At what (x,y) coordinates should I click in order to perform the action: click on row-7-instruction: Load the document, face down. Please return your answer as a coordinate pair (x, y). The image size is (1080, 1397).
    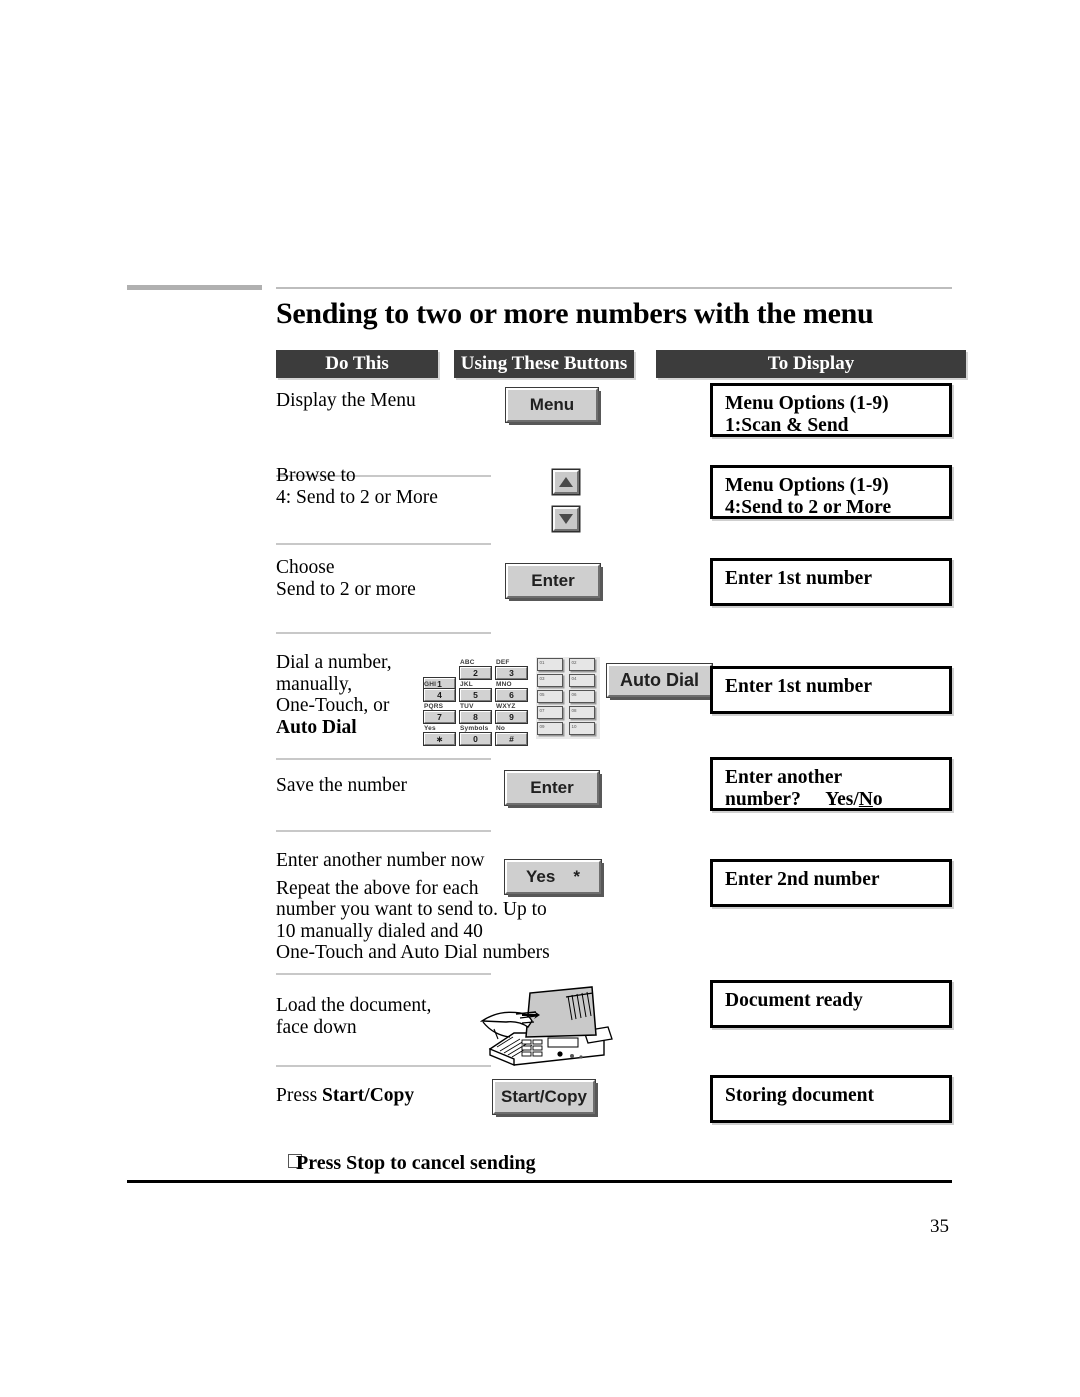
    Looking at the image, I should click on (354, 1016).